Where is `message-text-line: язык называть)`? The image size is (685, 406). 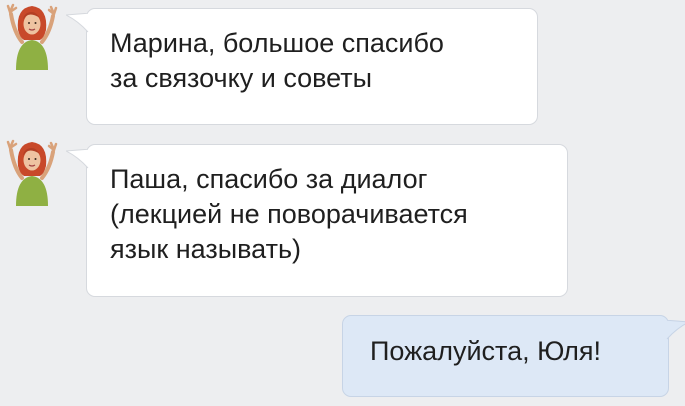 message-text-line: язык называть) is located at coordinates (206, 249).